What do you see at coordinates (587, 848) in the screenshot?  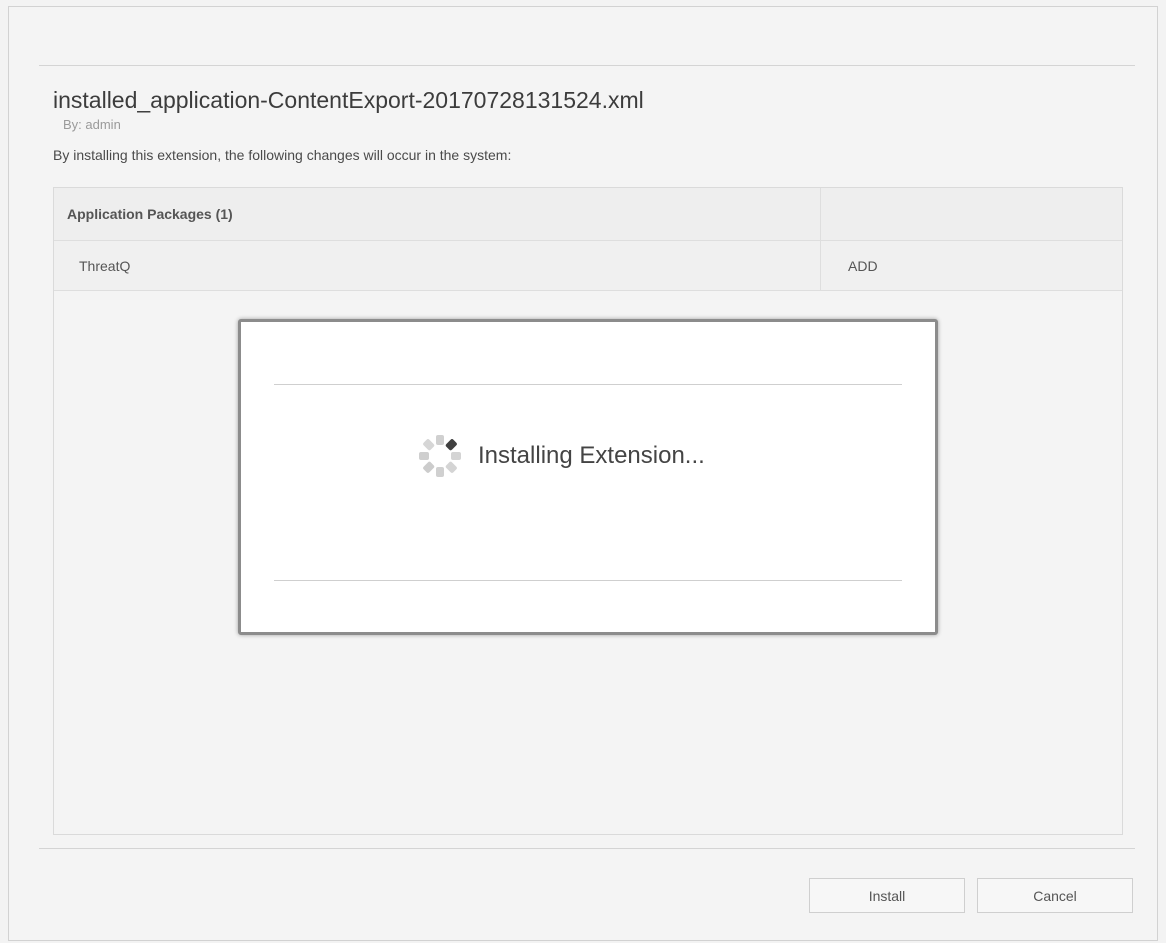 I see `footer-divider` at bounding box center [587, 848].